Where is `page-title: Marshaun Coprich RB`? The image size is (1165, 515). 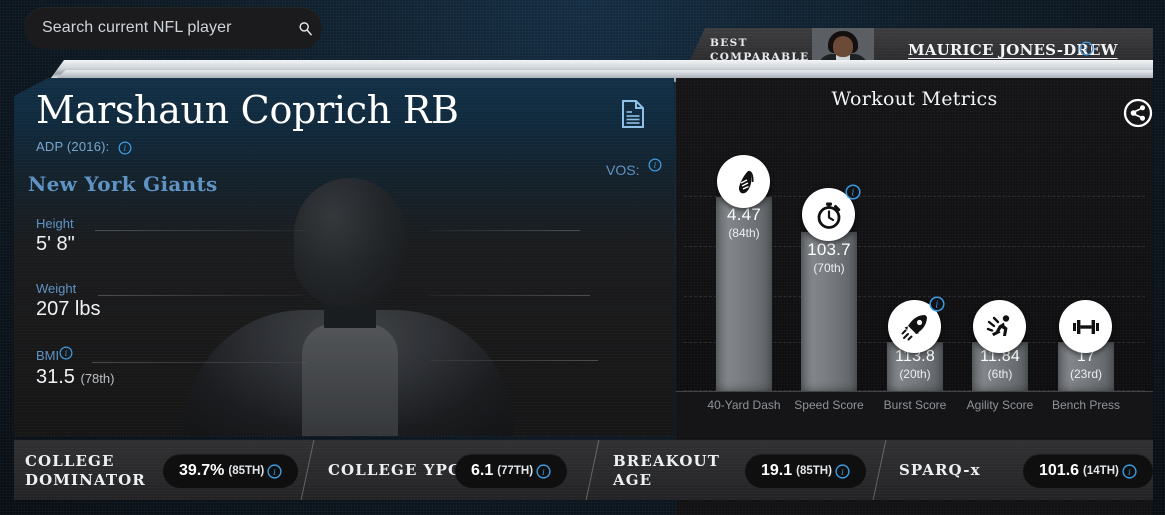
page-title: Marshaun Coprich RB is located at coordinates (247, 110).